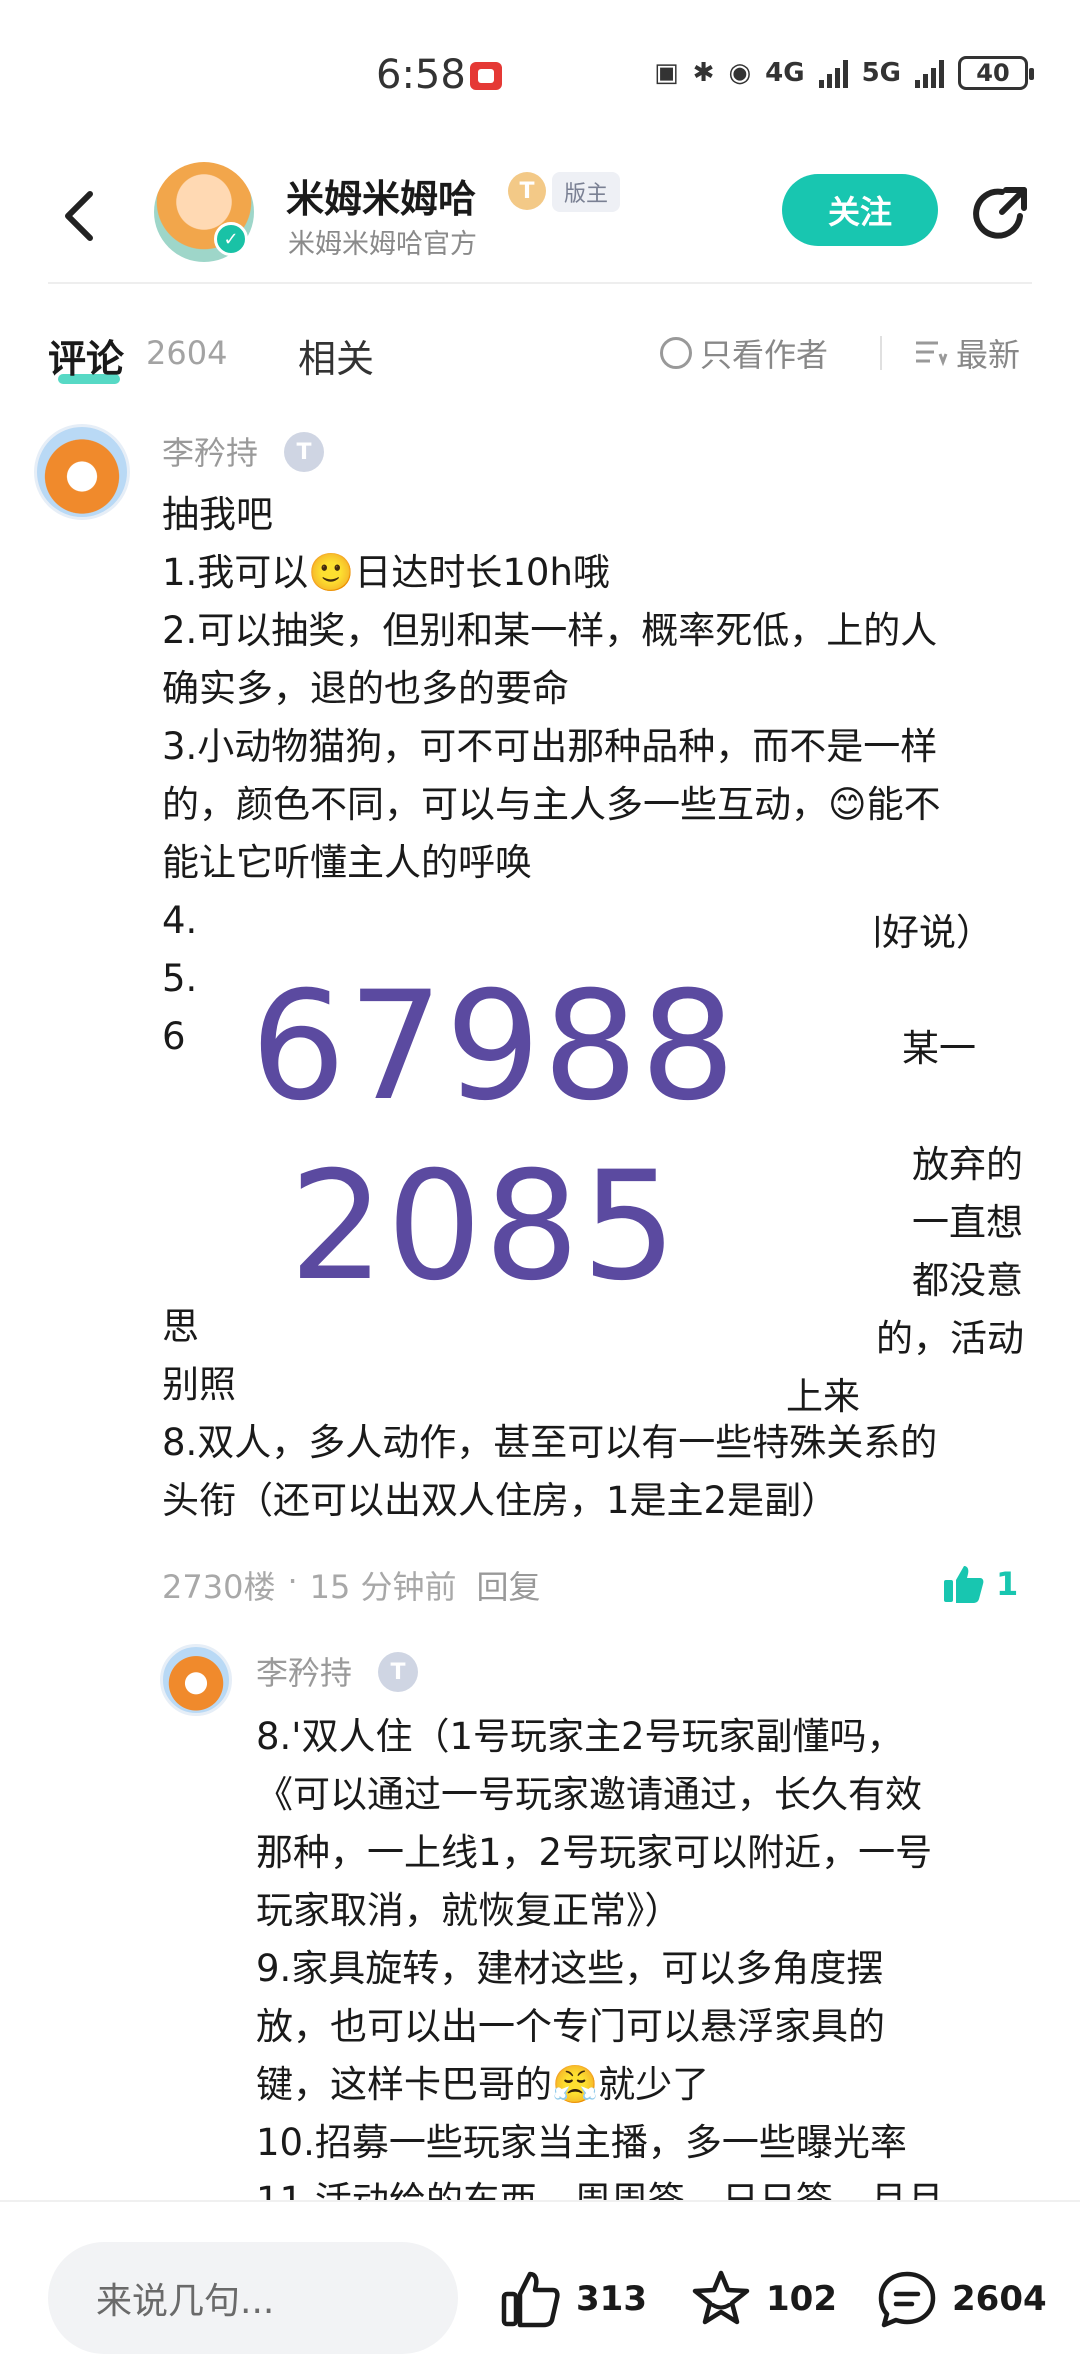 The image size is (1080, 2376). I want to click on back-arrow-icon, so click(80, 216).